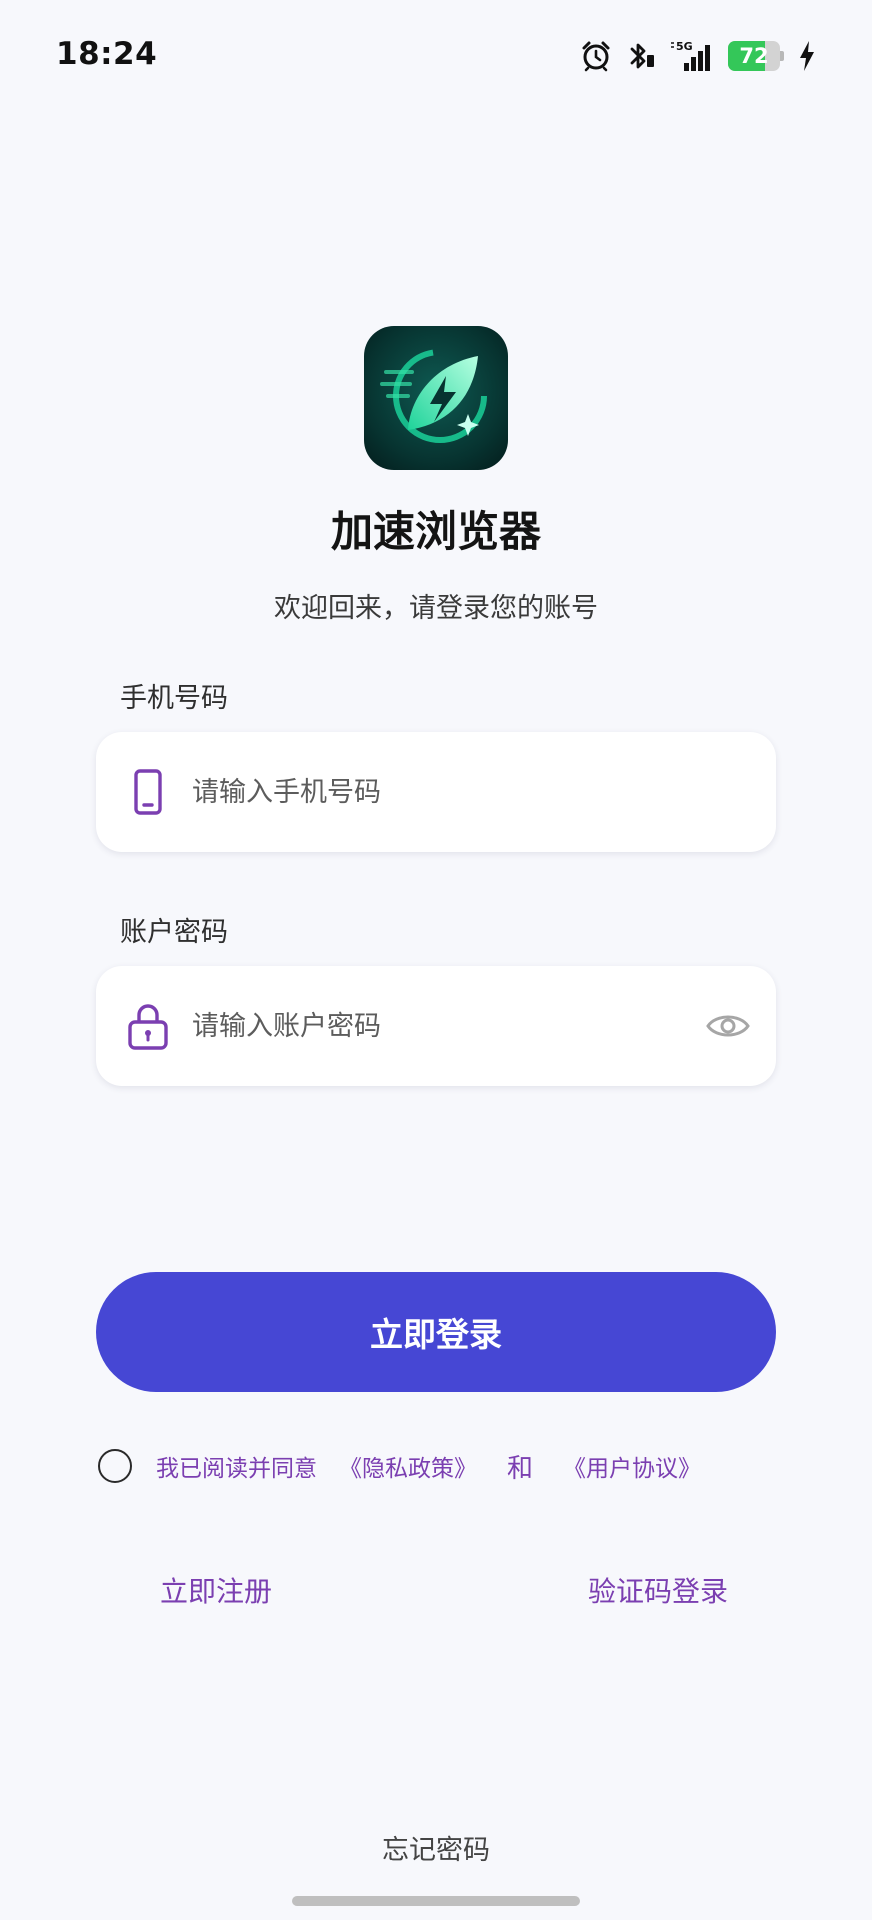 The width and height of the screenshot is (872, 1920). Describe the element at coordinates (692, 56) in the screenshot. I see `signal-icon: 5G` at that location.